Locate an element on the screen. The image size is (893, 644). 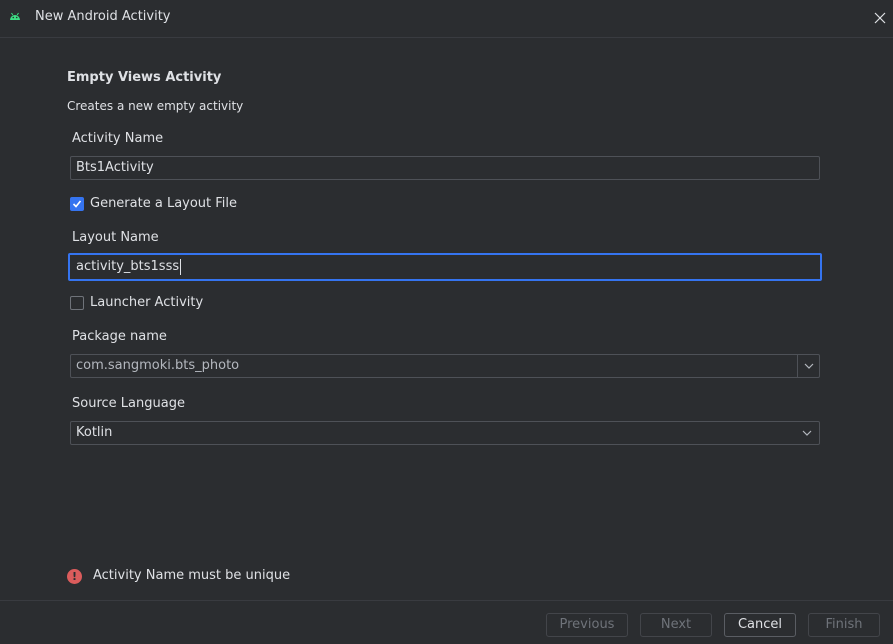
generate-layout-label: Generate a Layout File is located at coordinates (163, 203).